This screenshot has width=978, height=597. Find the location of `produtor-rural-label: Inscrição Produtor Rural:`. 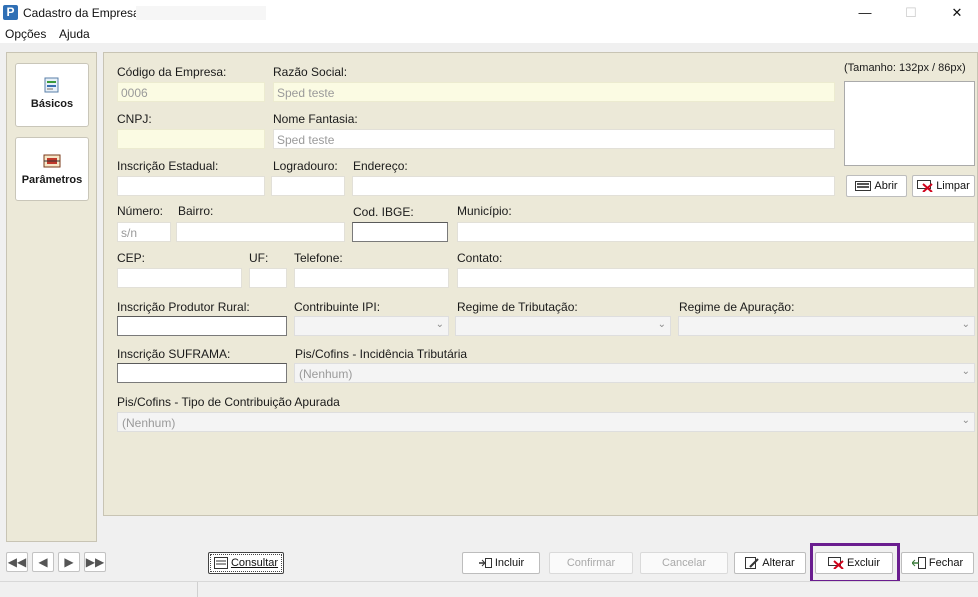

produtor-rural-label: Inscrição Produtor Rural: is located at coordinates (183, 307).